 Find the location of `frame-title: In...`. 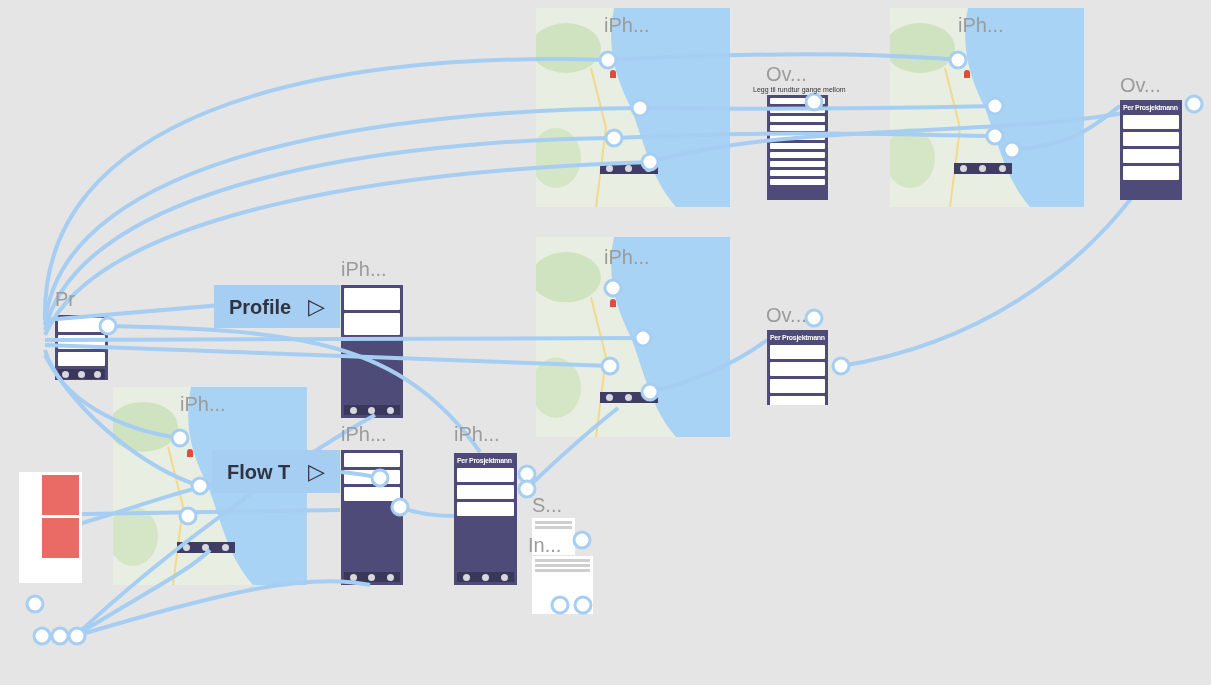

frame-title: In... is located at coordinates (545, 545).